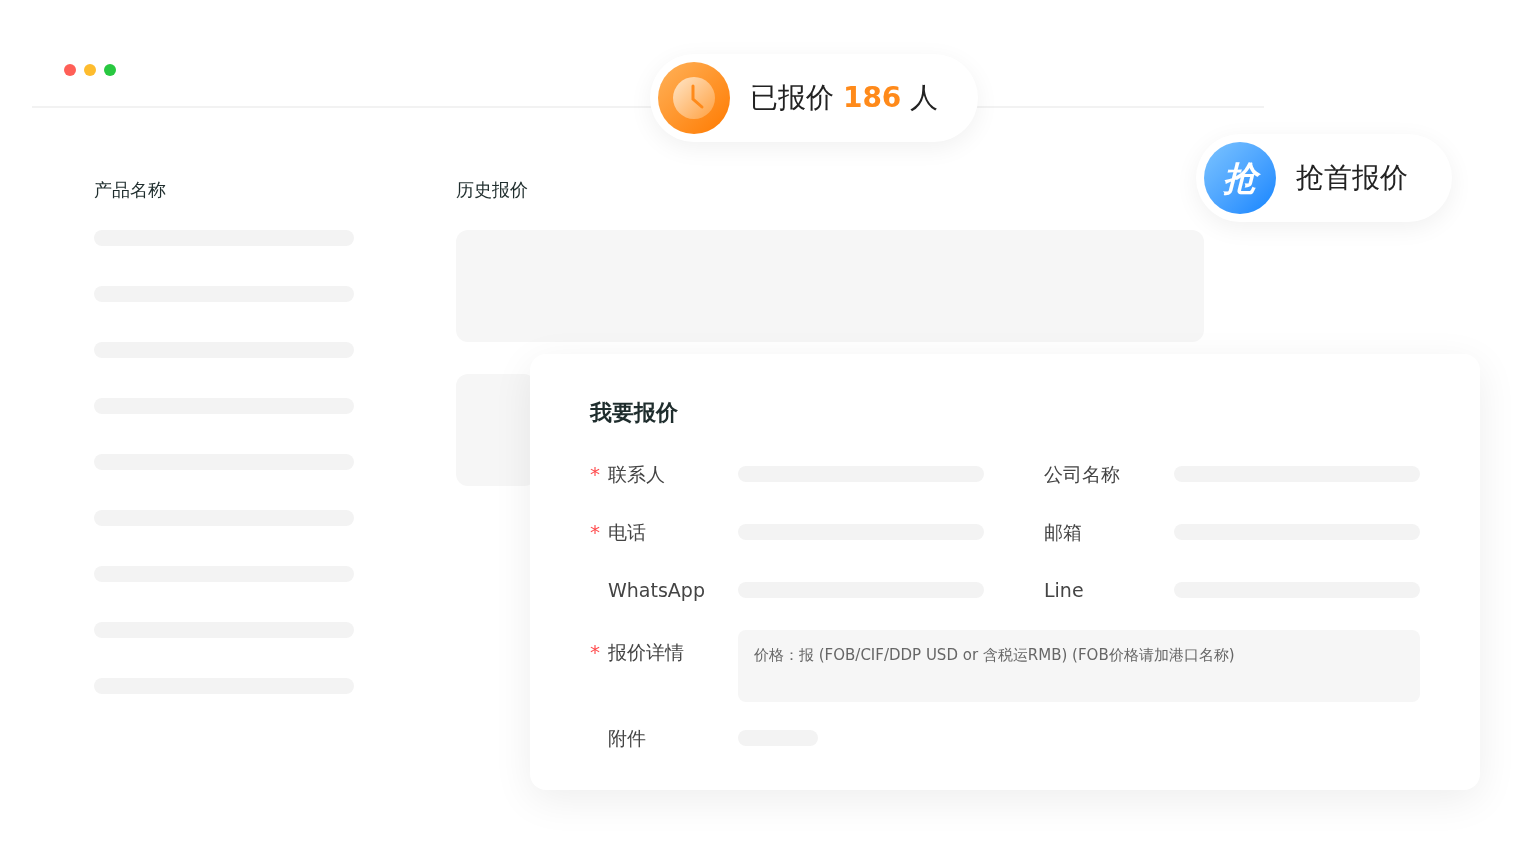  I want to click on field-label: 附件, so click(627, 738).